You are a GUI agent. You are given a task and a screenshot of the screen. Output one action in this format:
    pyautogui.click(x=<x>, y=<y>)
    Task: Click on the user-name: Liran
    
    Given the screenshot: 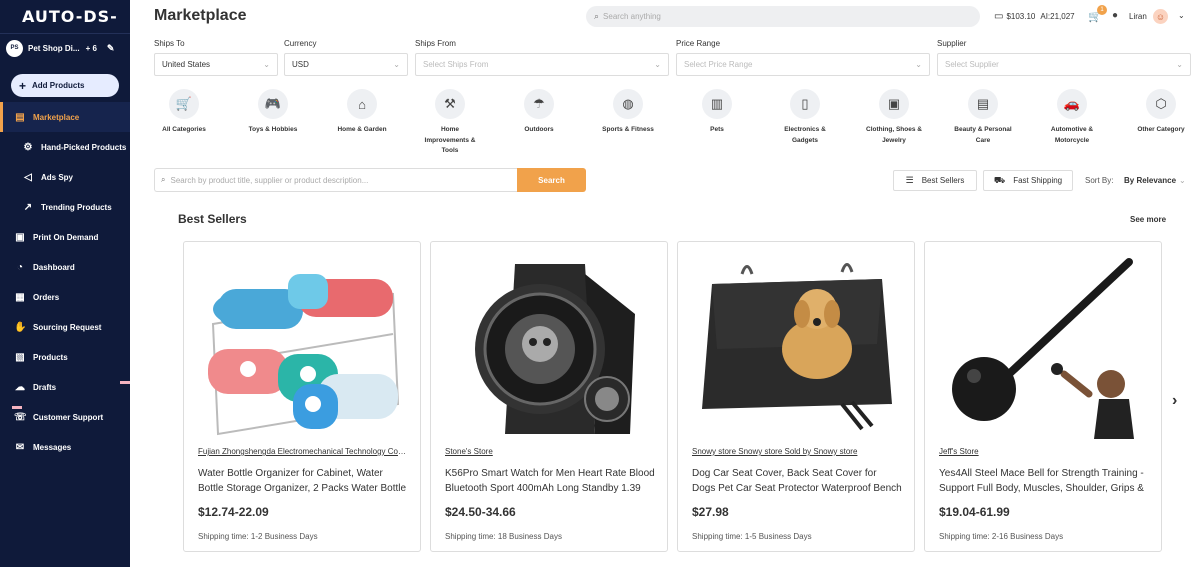 What is the action you would take?
    pyautogui.click(x=1138, y=16)
    